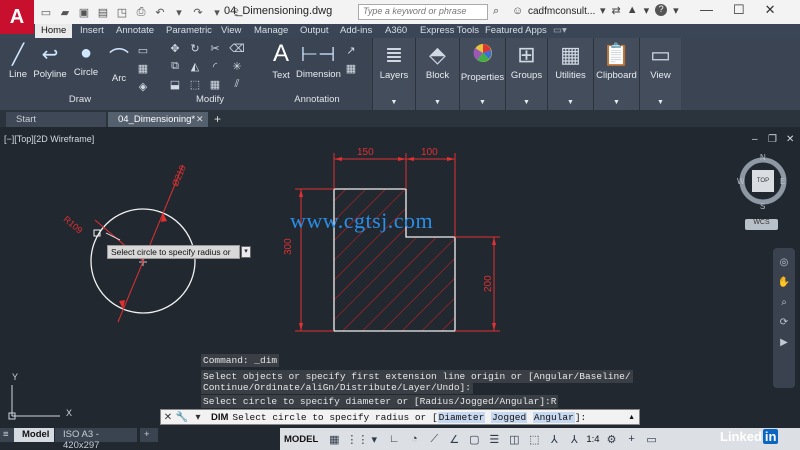  What do you see at coordinates (741, 181) in the screenshot?
I see `viewcube-w: W` at bounding box center [741, 181].